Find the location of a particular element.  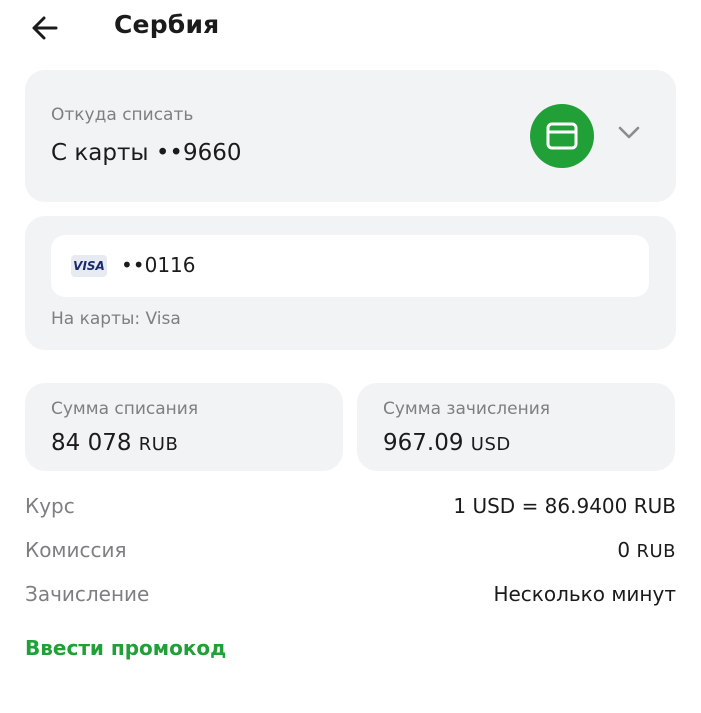

eta-label: Зачисление is located at coordinates (87, 594).